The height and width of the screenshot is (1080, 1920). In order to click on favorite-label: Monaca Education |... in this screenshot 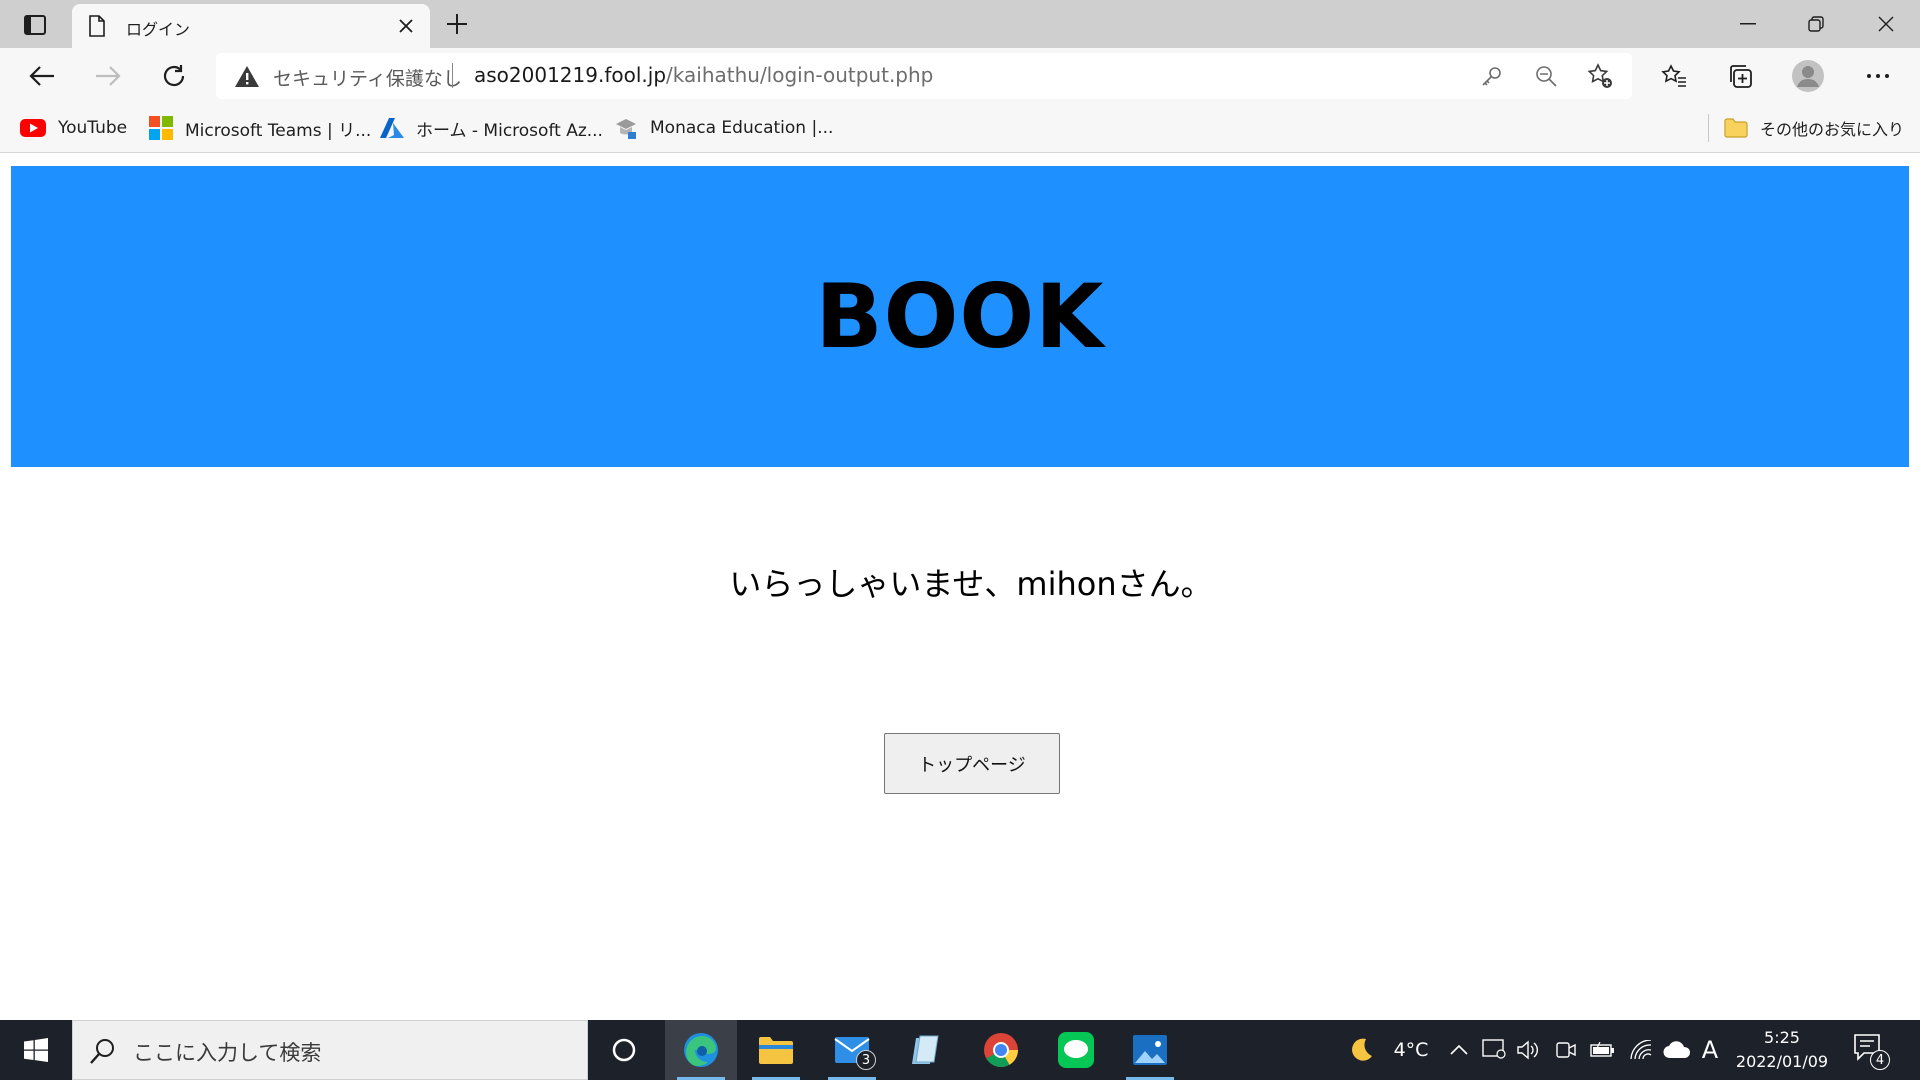, I will do `click(742, 128)`.